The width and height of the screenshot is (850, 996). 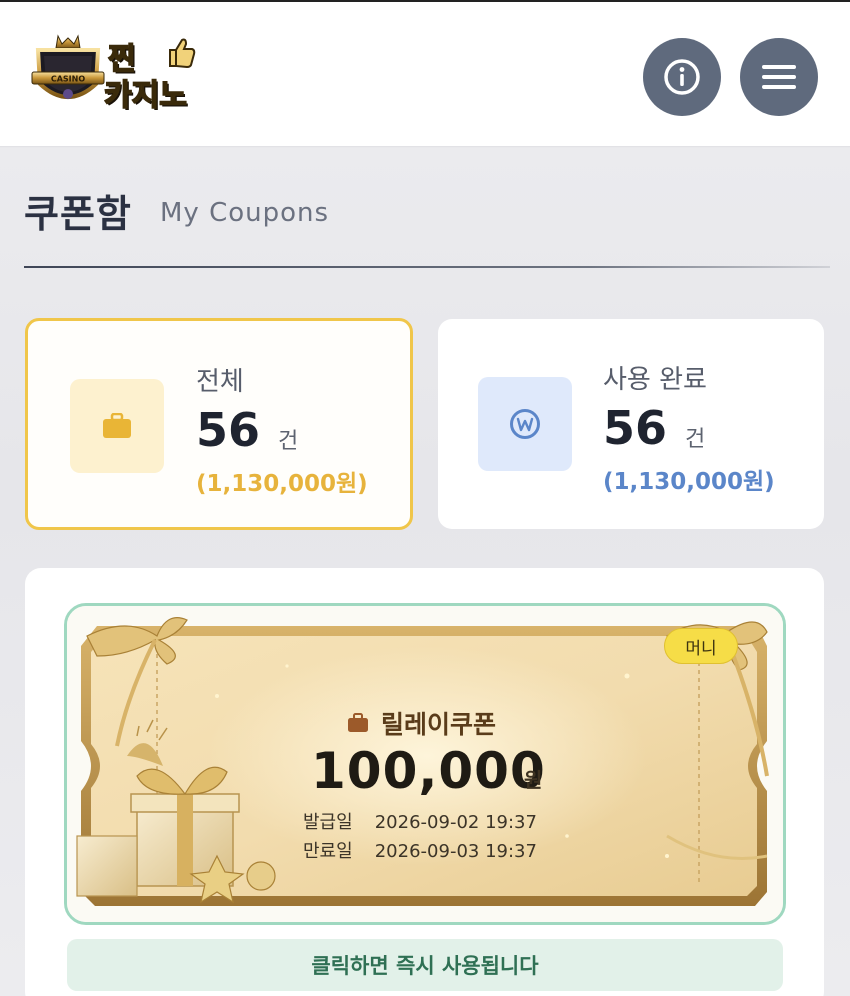 I want to click on stat-card-all: 전체 56 건 (1,130,000원), so click(x=219, y=424).